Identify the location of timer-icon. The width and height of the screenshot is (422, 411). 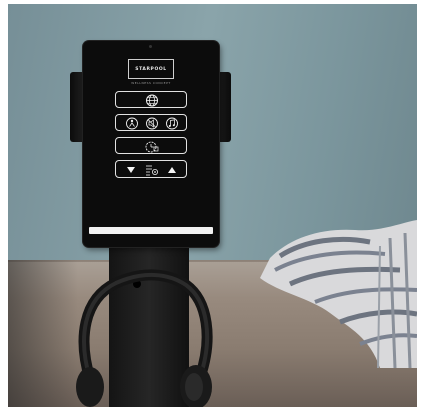
(152, 147).